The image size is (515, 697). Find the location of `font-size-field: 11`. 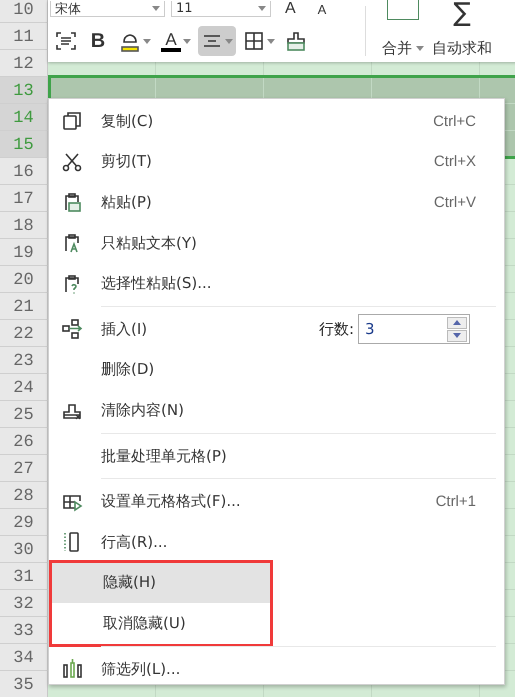

font-size-field: 11 is located at coordinates (221, 9).